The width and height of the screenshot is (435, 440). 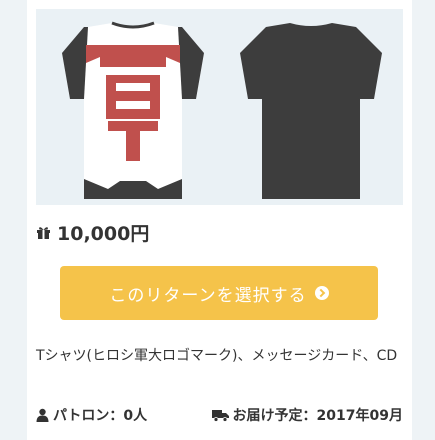 I want to click on tshirt-front-image: 軍, so click(x=133, y=110).